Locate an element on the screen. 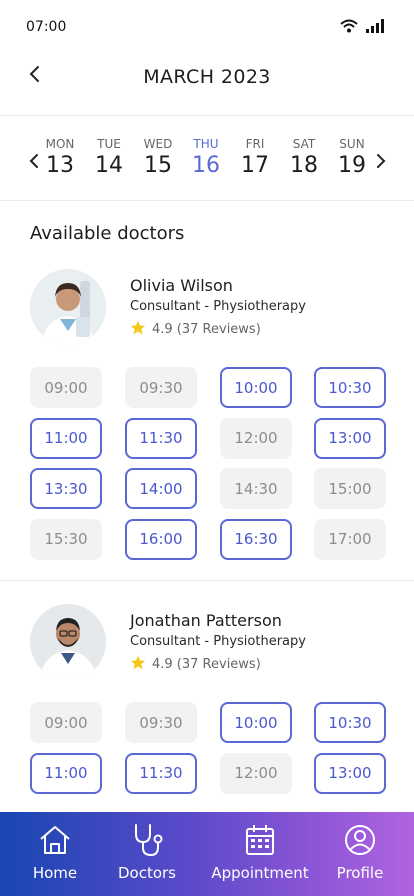 This screenshot has width=414, height=896. day-sun: SUN 19 is located at coordinates (352, 157).